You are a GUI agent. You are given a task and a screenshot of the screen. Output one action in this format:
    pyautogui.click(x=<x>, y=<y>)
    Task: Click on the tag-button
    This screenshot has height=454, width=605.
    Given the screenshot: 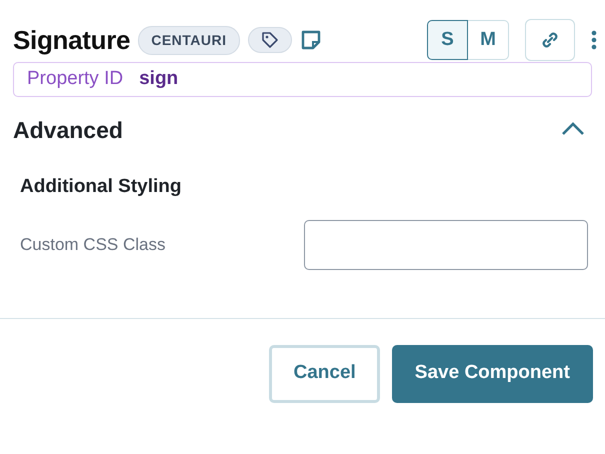 What is the action you would take?
    pyautogui.click(x=270, y=40)
    